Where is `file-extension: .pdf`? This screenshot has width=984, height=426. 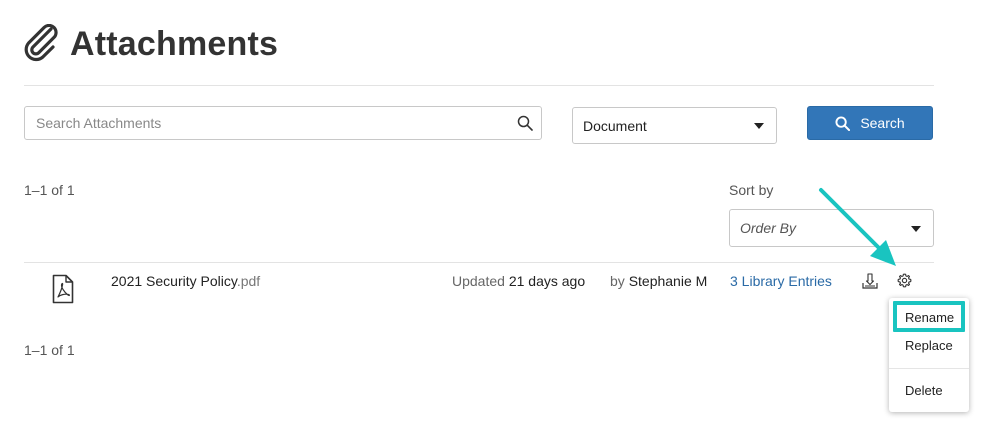
file-extension: .pdf is located at coordinates (248, 281).